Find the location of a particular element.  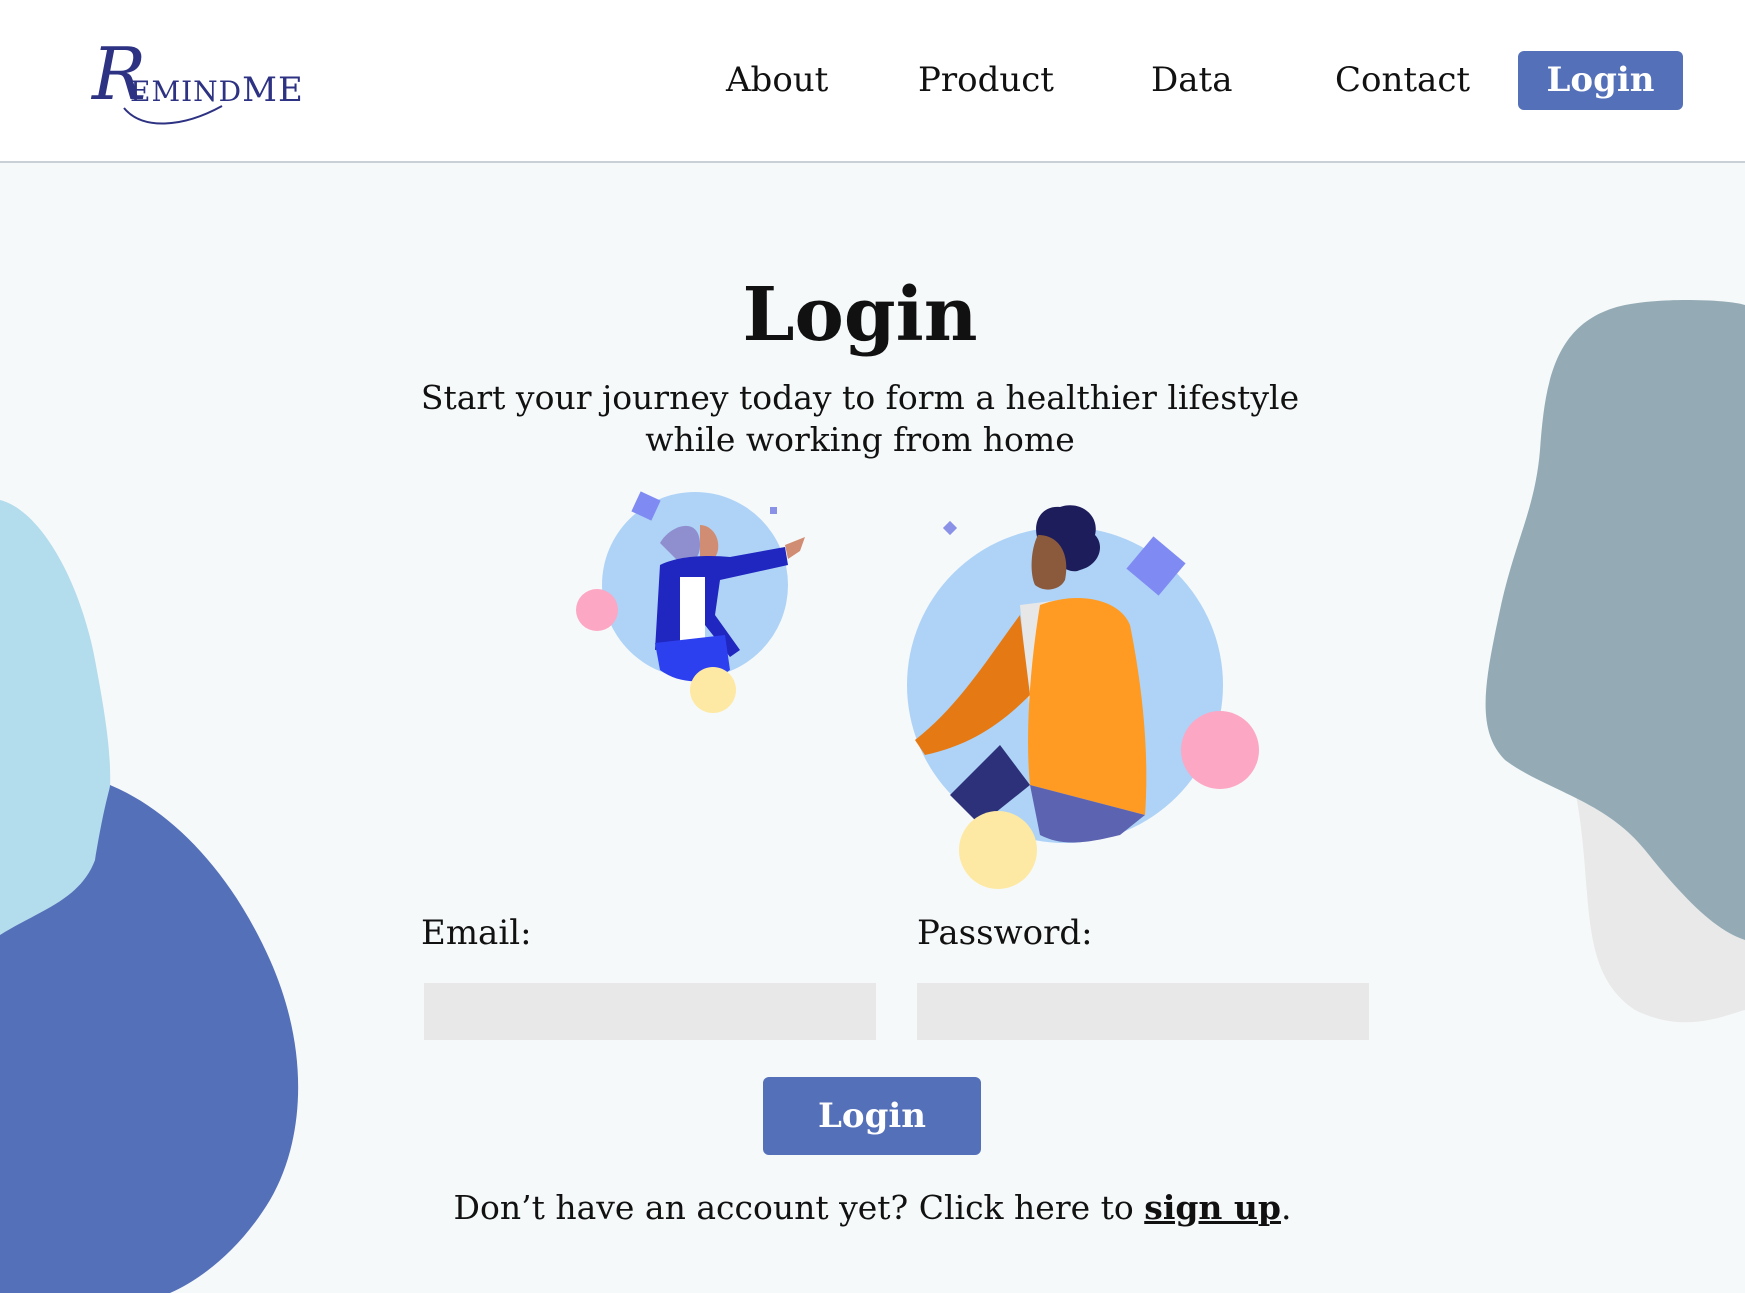

nav-product: Product is located at coordinates (986, 80).